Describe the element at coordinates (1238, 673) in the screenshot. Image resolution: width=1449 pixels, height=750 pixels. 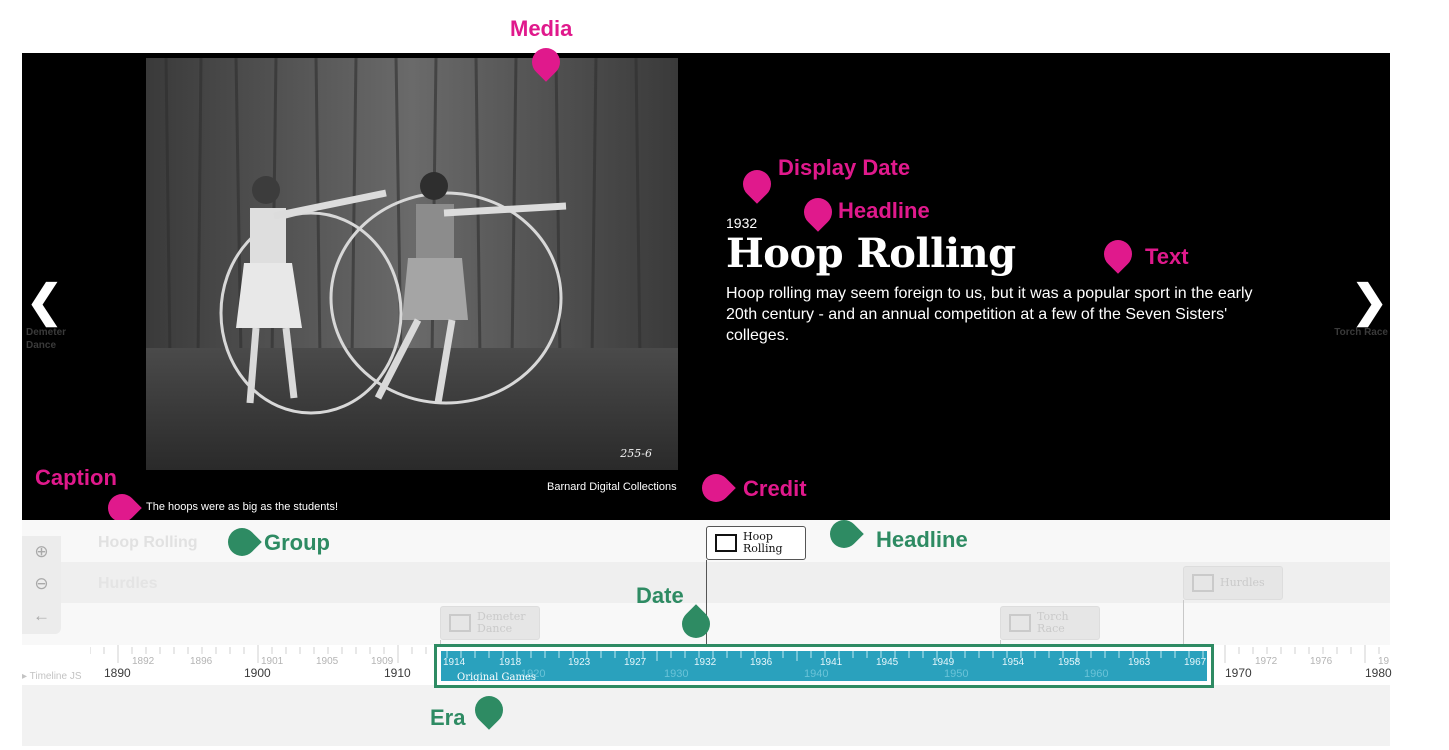
I see `axis-major-tick: 1970` at that location.